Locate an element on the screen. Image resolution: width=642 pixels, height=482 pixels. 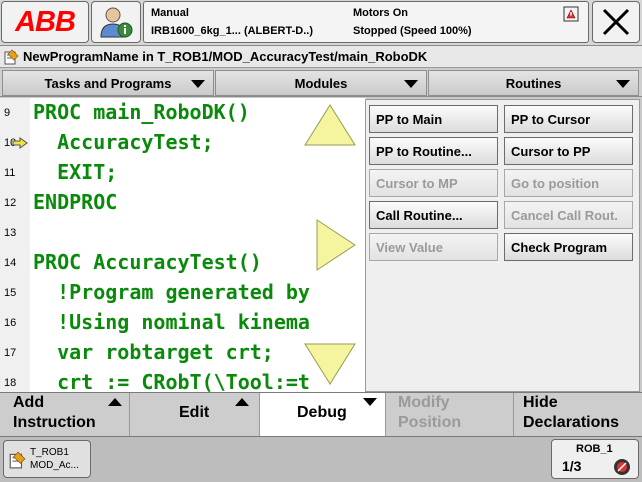
code-text: ENDPROC is located at coordinates (75, 202).